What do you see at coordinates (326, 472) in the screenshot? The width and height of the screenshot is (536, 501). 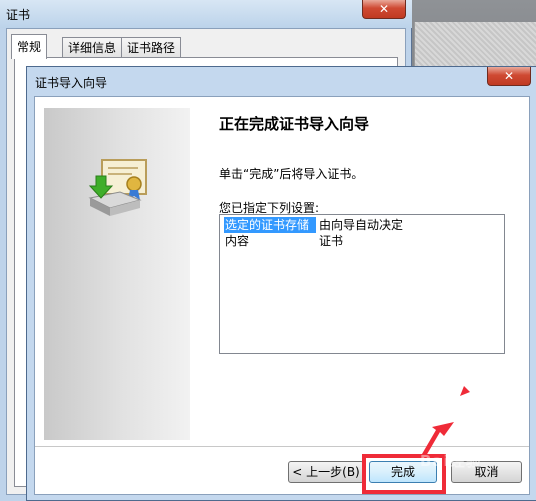 I see `back-button: < 上一步(B)` at bounding box center [326, 472].